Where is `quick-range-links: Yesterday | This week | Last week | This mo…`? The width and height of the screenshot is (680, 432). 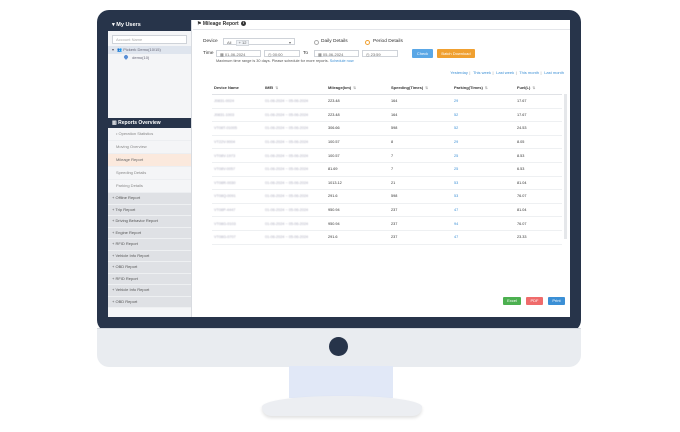 quick-range-links: Yesterday | This week | Last week | This mo… is located at coordinates (507, 72).